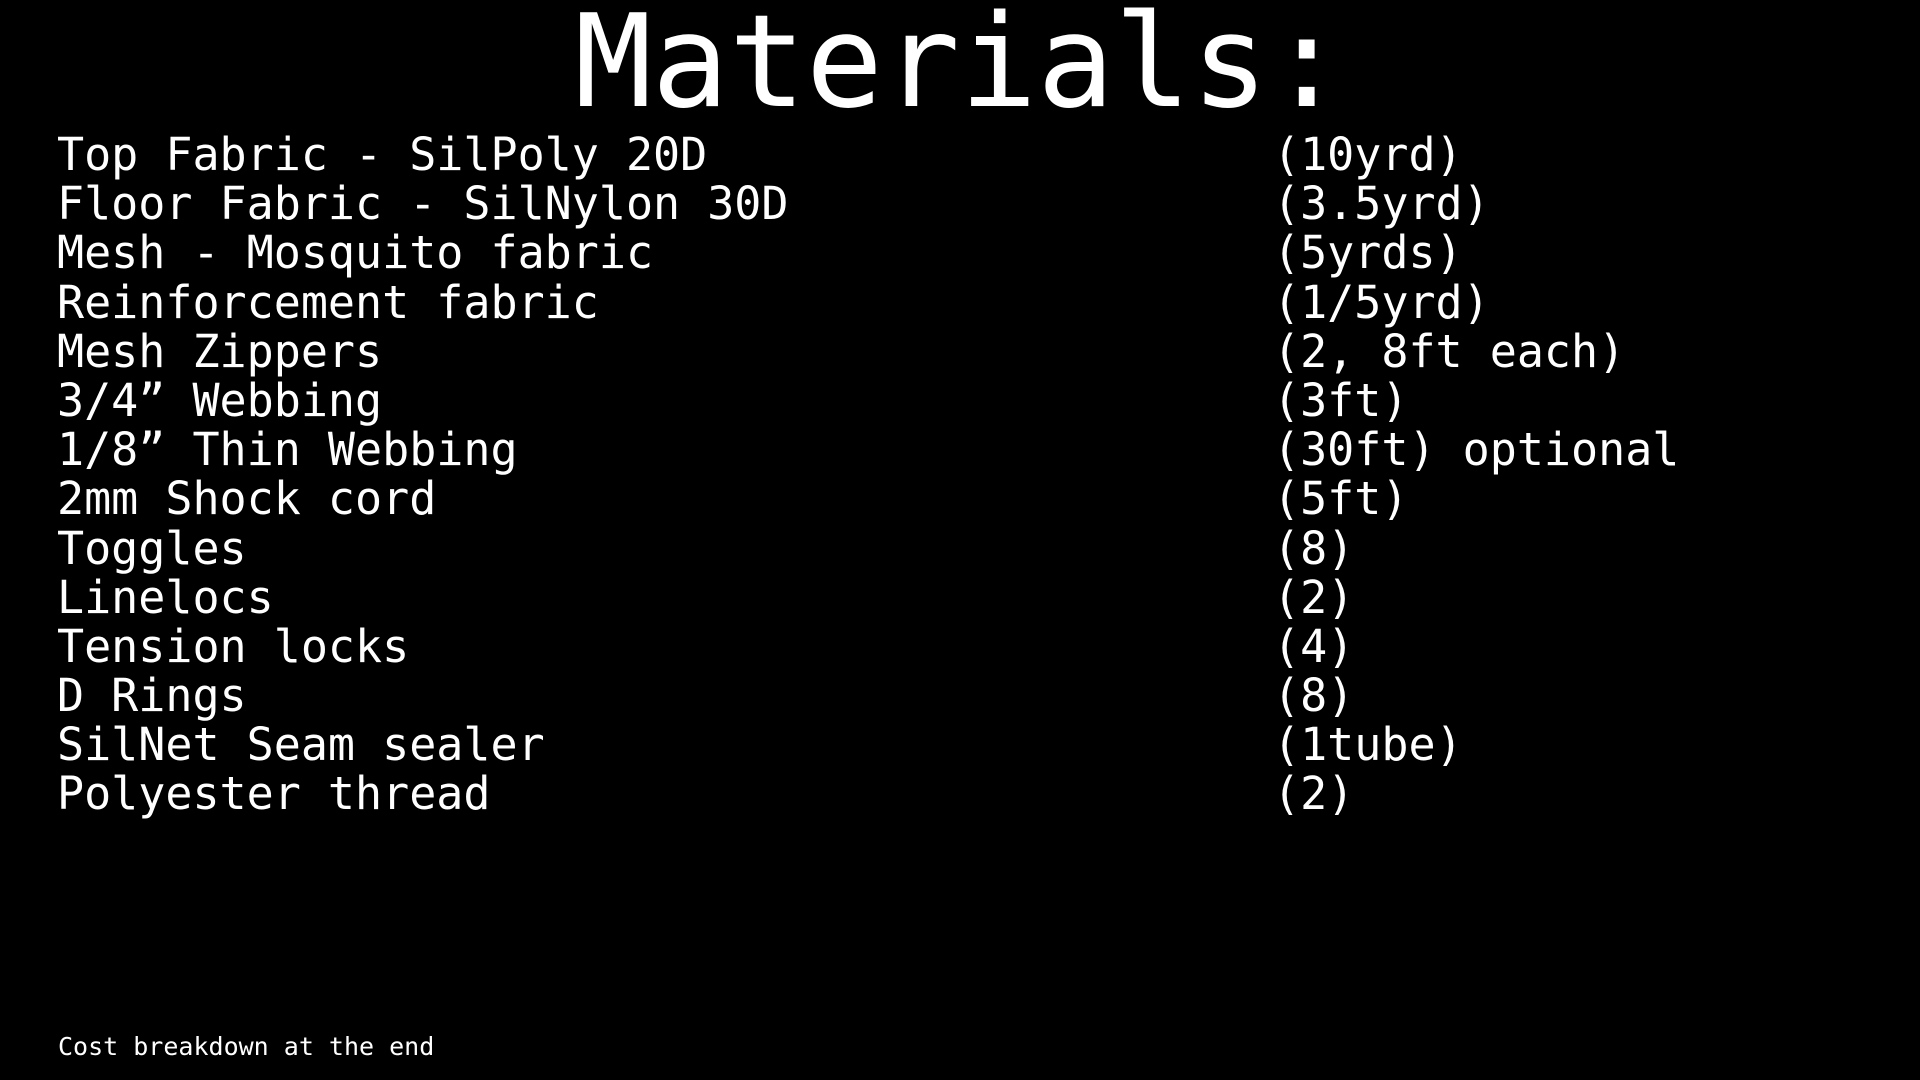 The width and height of the screenshot is (1920, 1080). What do you see at coordinates (220, 351) in the screenshot?
I see `material-name: Mesh Zippers` at bounding box center [220, 351].